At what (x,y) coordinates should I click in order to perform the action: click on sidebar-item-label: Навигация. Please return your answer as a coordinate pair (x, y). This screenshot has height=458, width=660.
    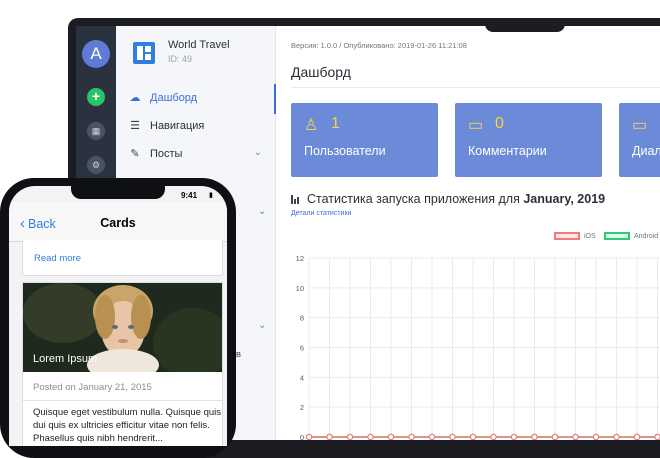
    Looking at the image, I should click on (177, 126).